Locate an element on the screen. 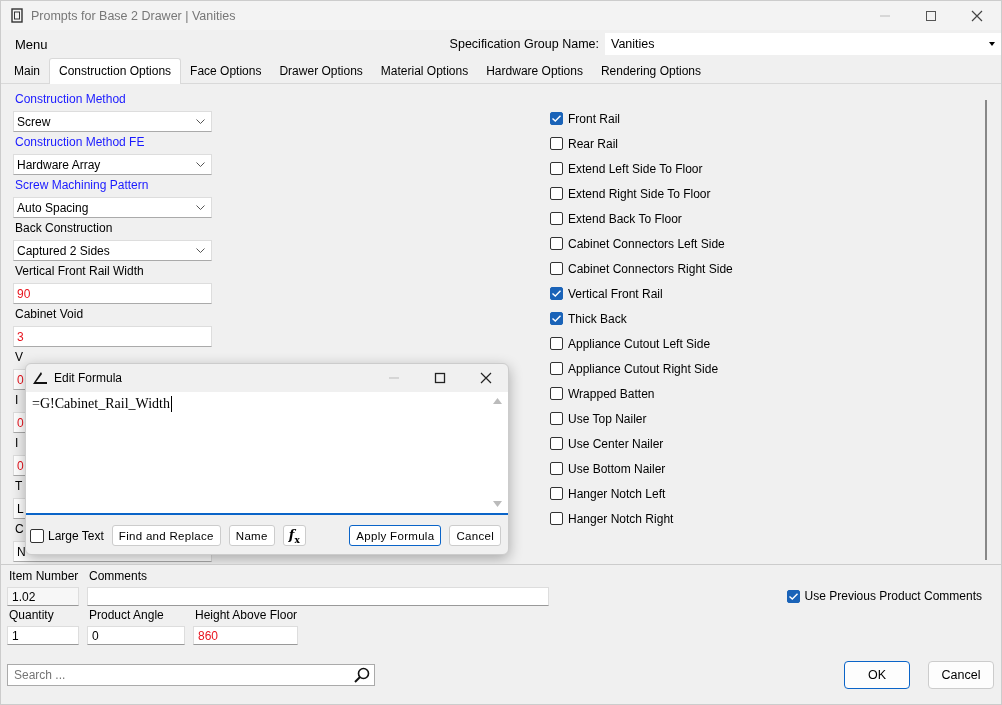 The width and height of the screenshot is (1002, 705). checkbox-label: Wrapped Batten is located at coordinates (611, 393).